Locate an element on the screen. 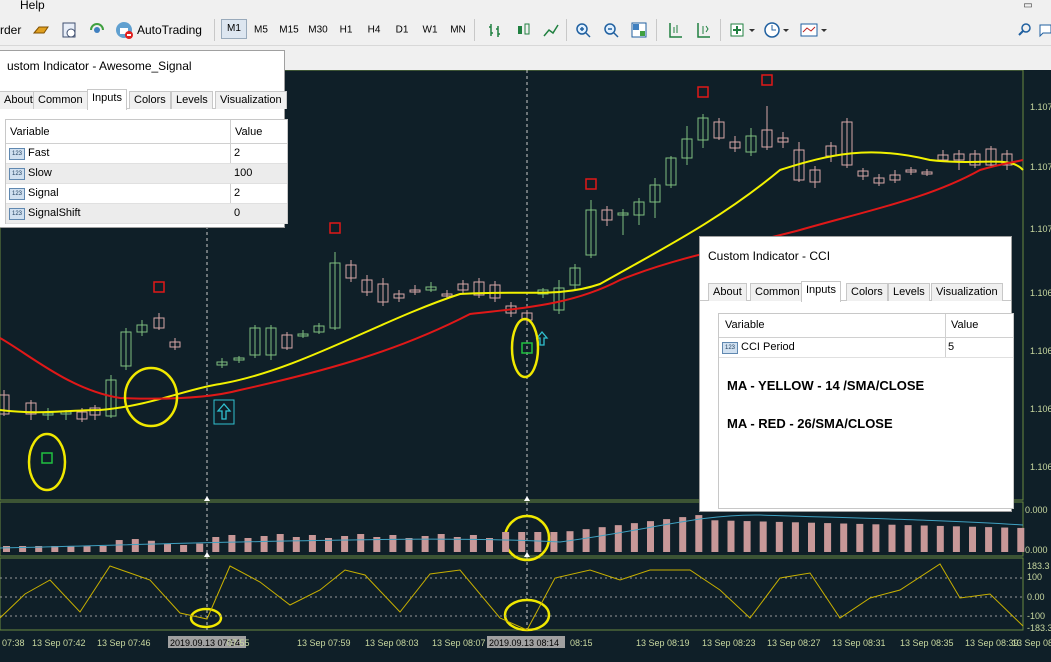  cci-axis-label: 0.00 is located at coordinates (1036, 597).